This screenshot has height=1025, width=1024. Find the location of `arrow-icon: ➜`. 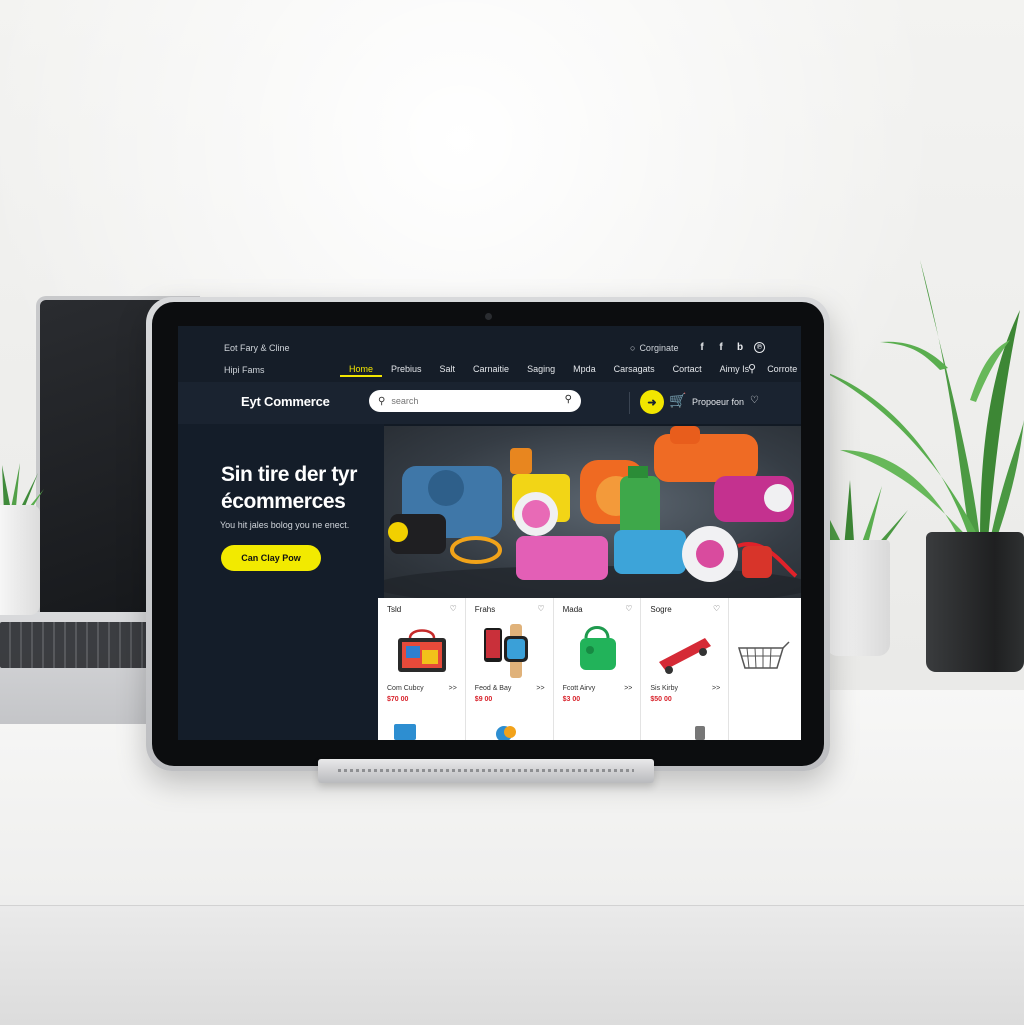

arrow-icon: ➜ is located at coordinates (652, 402).